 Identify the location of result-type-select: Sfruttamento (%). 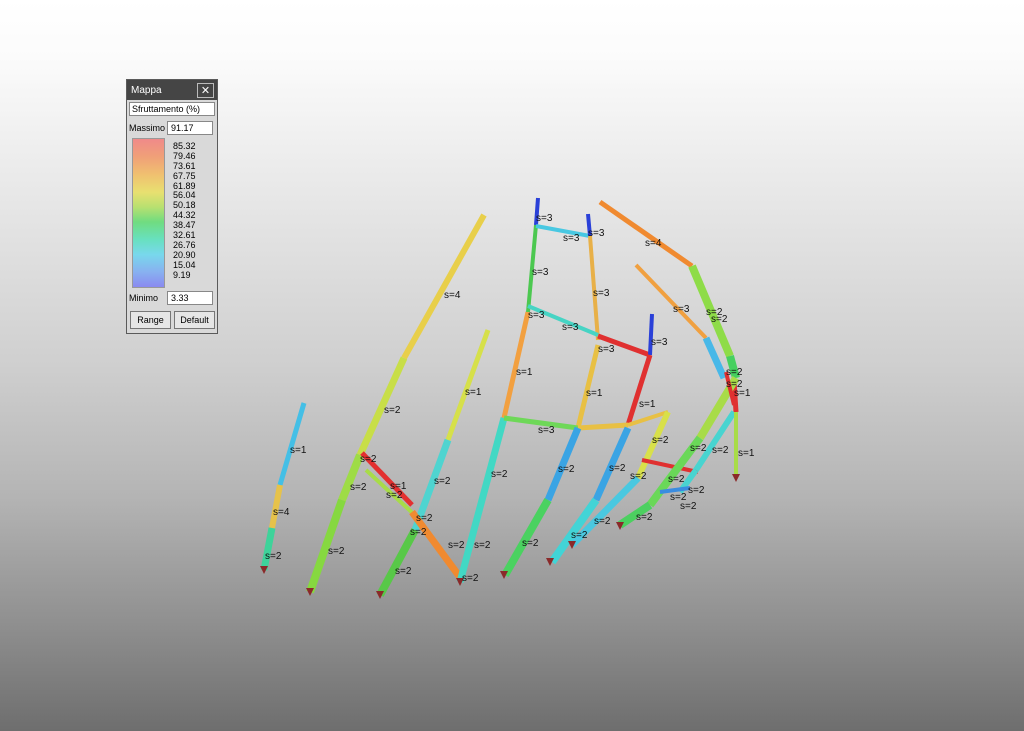
(172, 109).